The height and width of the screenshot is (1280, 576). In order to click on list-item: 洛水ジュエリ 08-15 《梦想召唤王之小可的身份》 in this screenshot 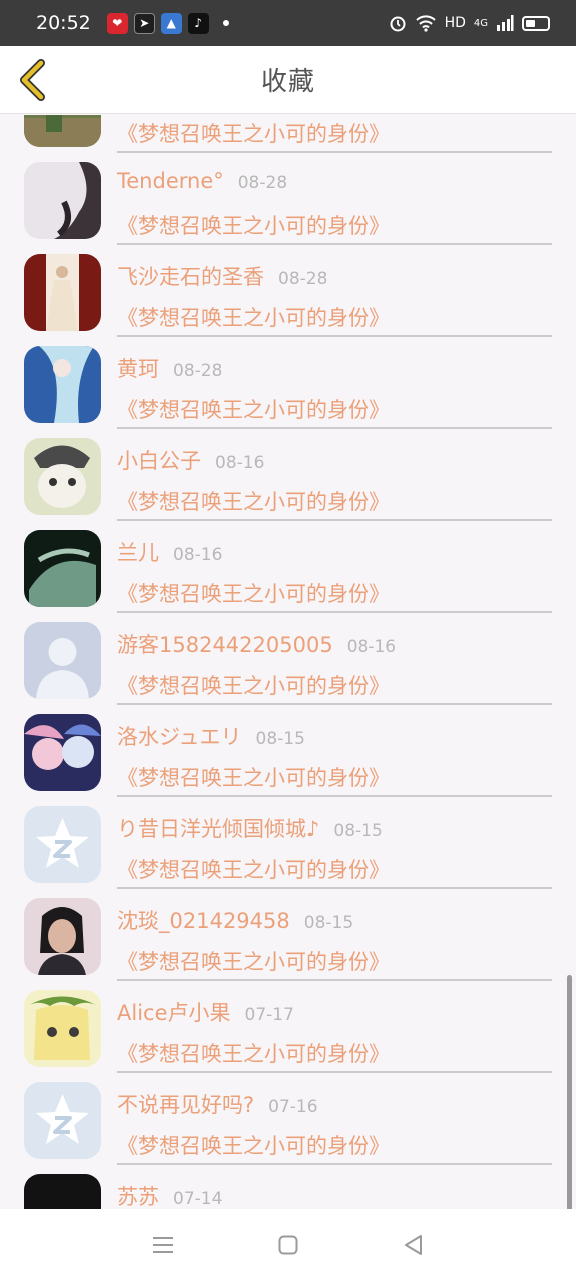, I will do `click(288, 751)`.